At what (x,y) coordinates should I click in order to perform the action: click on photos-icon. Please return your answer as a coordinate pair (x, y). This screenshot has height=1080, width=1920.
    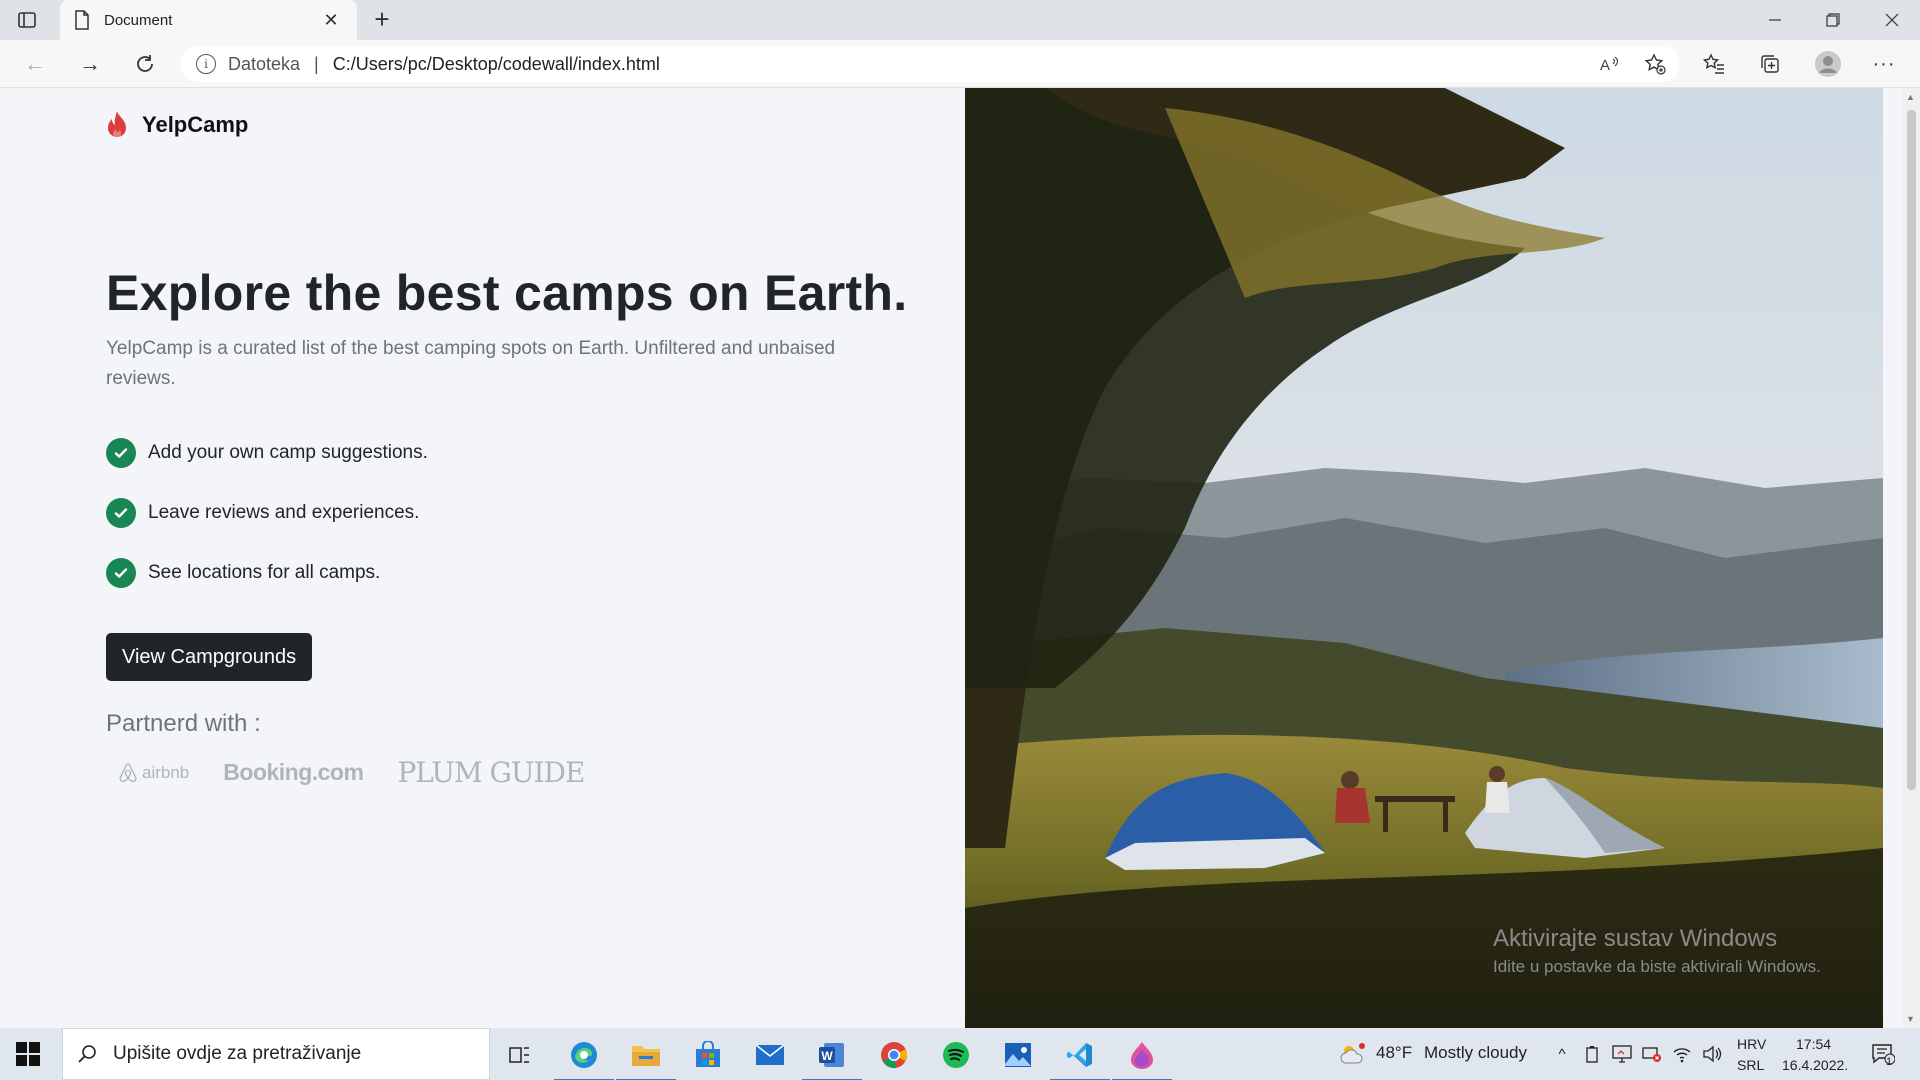
    Looking at the image, I should click on (1018, 1055).